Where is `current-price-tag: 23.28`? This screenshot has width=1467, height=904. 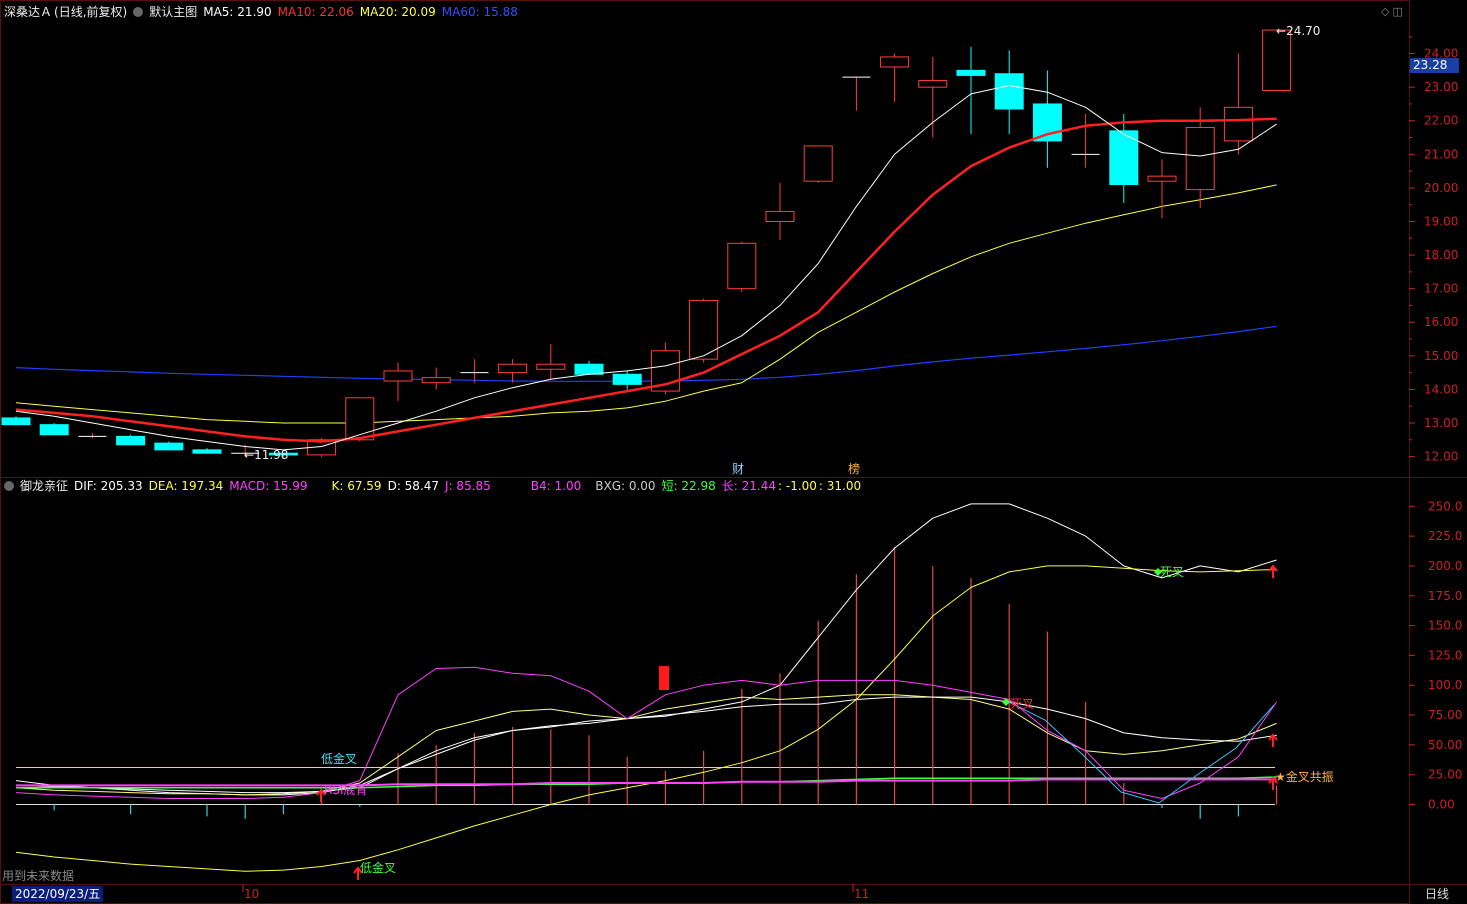
current-price-tag: 23.28 is located at coordinates (1434, 65).